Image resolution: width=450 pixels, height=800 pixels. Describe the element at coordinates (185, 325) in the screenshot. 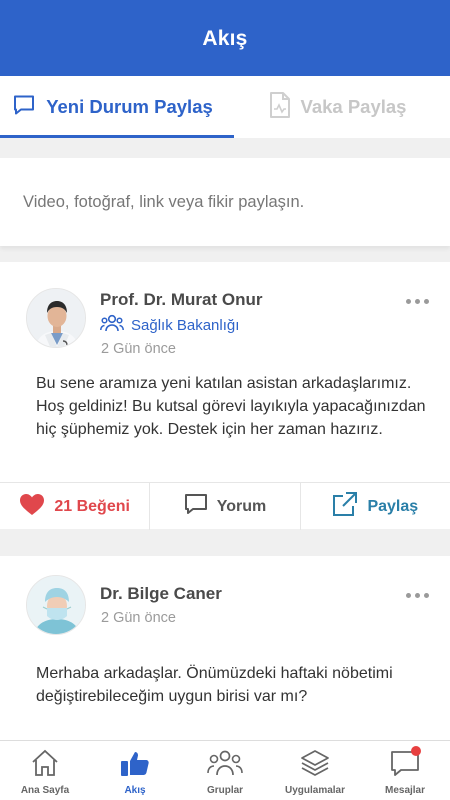

I see `post-organization-label: Sağlık Bakanlığı` at that location.